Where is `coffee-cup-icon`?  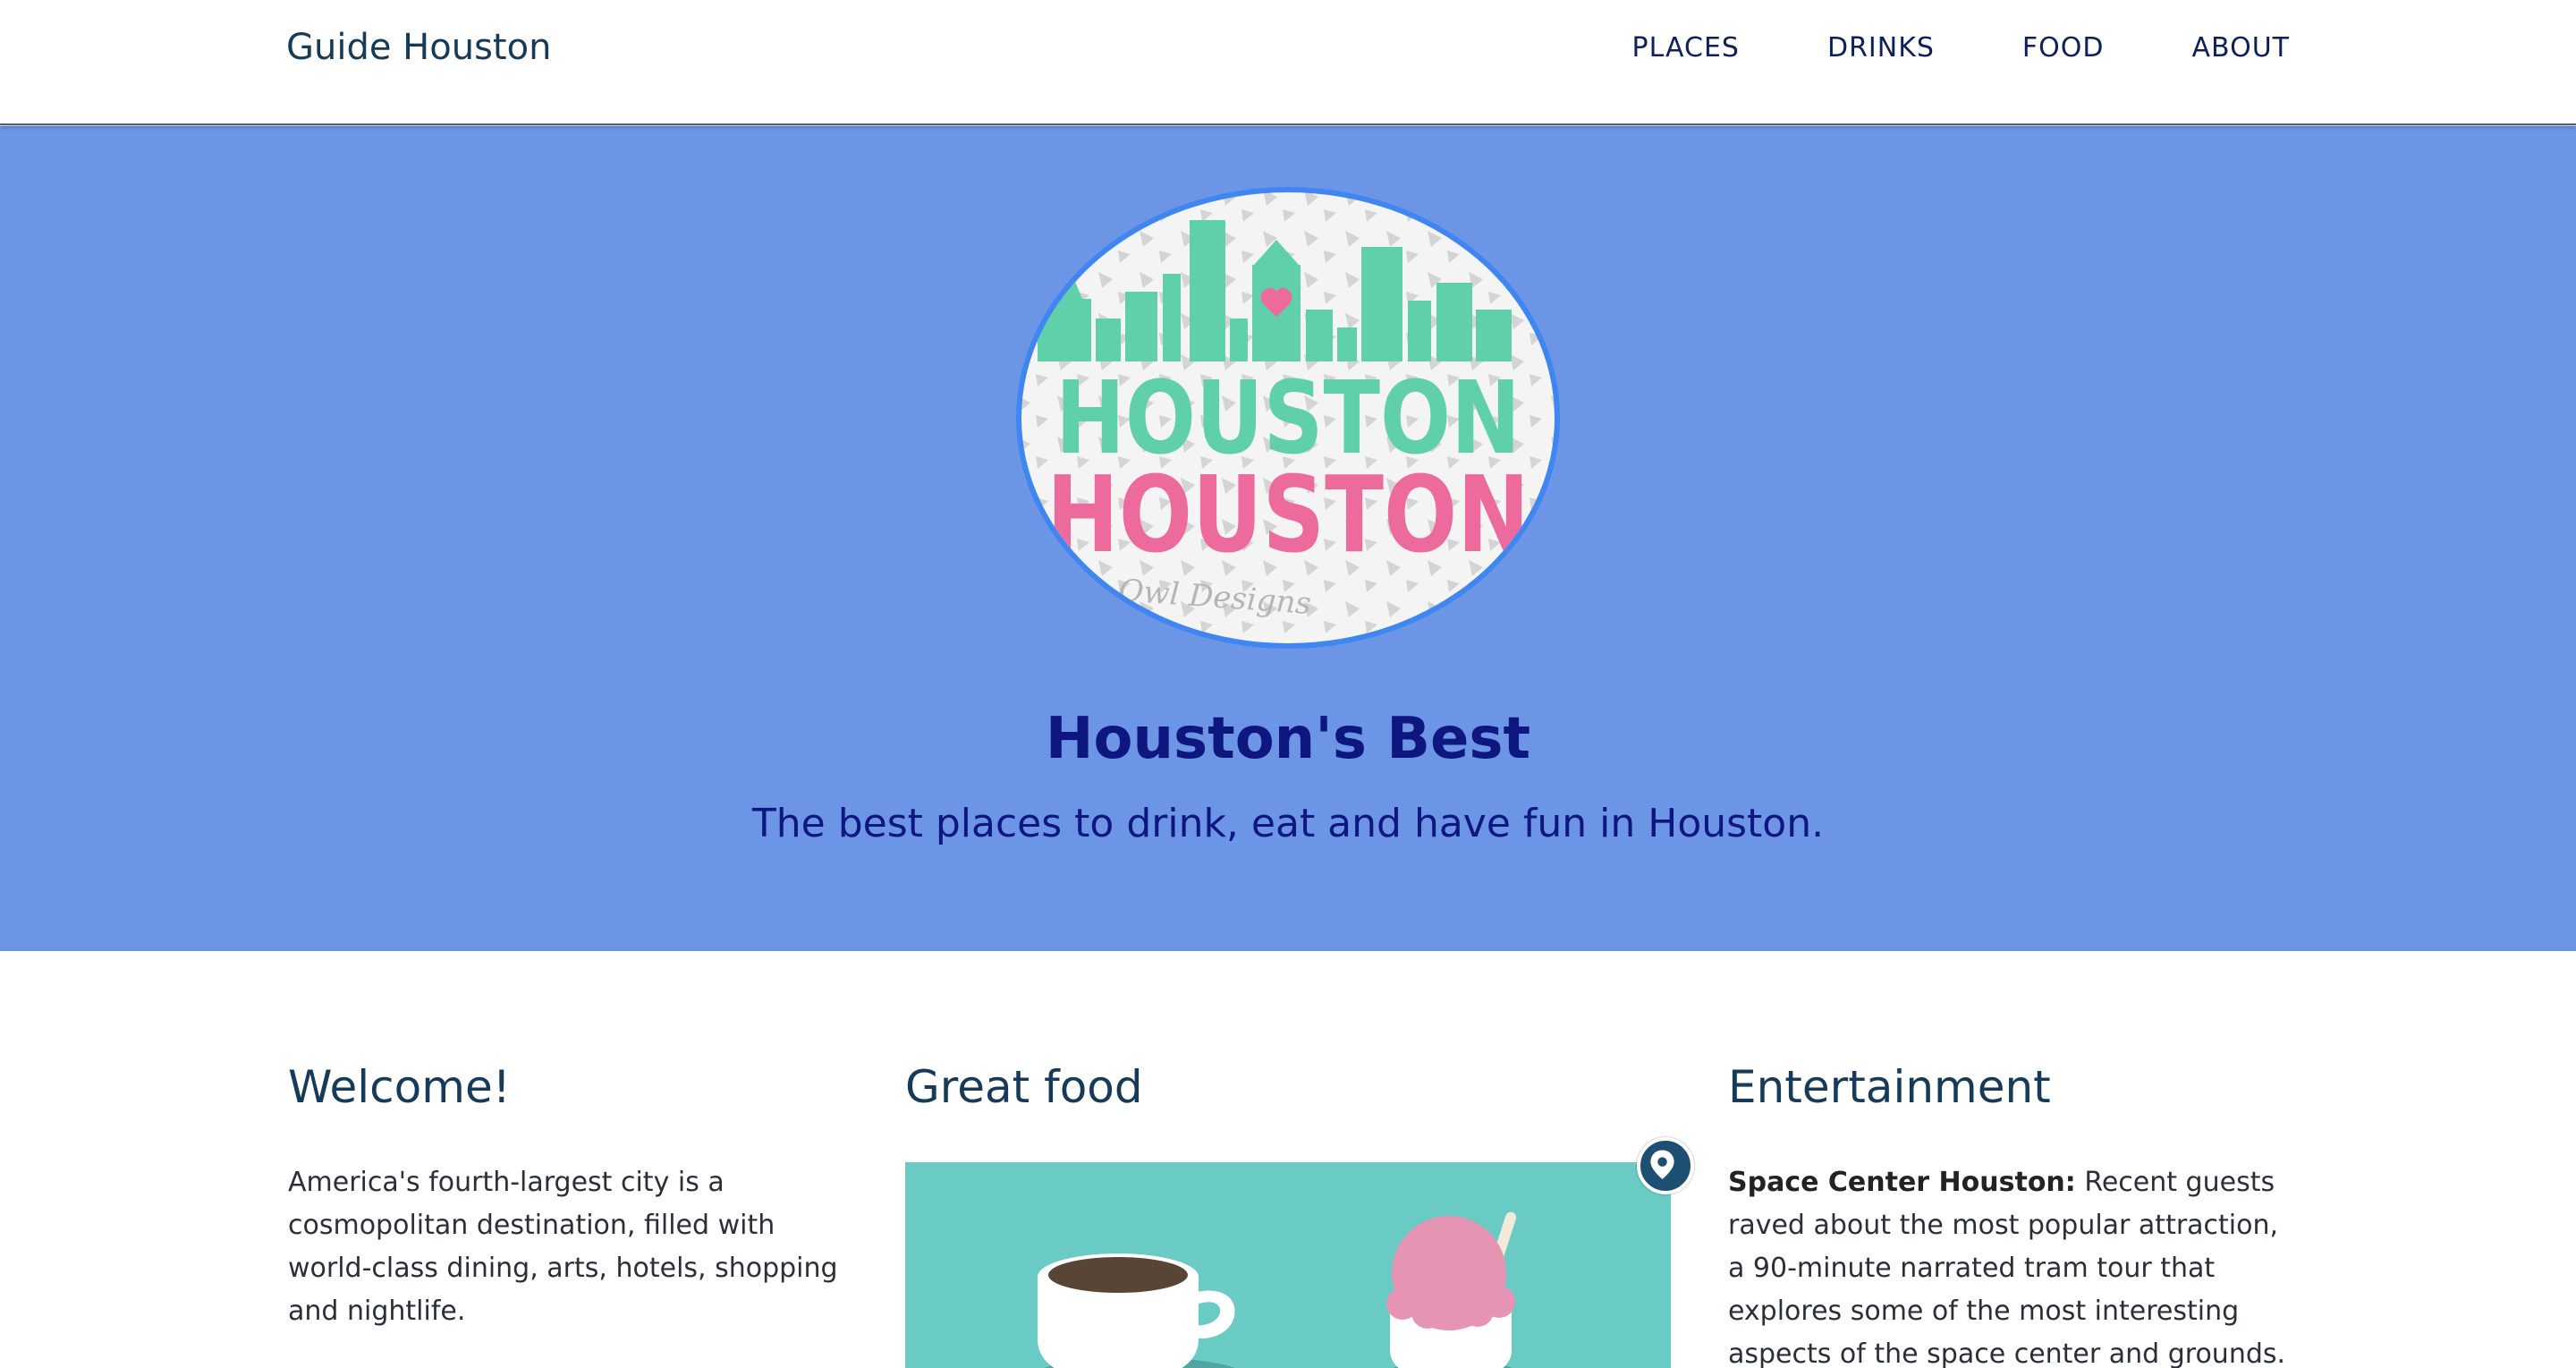
coffee-cup-icon is located at coordinates (1136, 1310).